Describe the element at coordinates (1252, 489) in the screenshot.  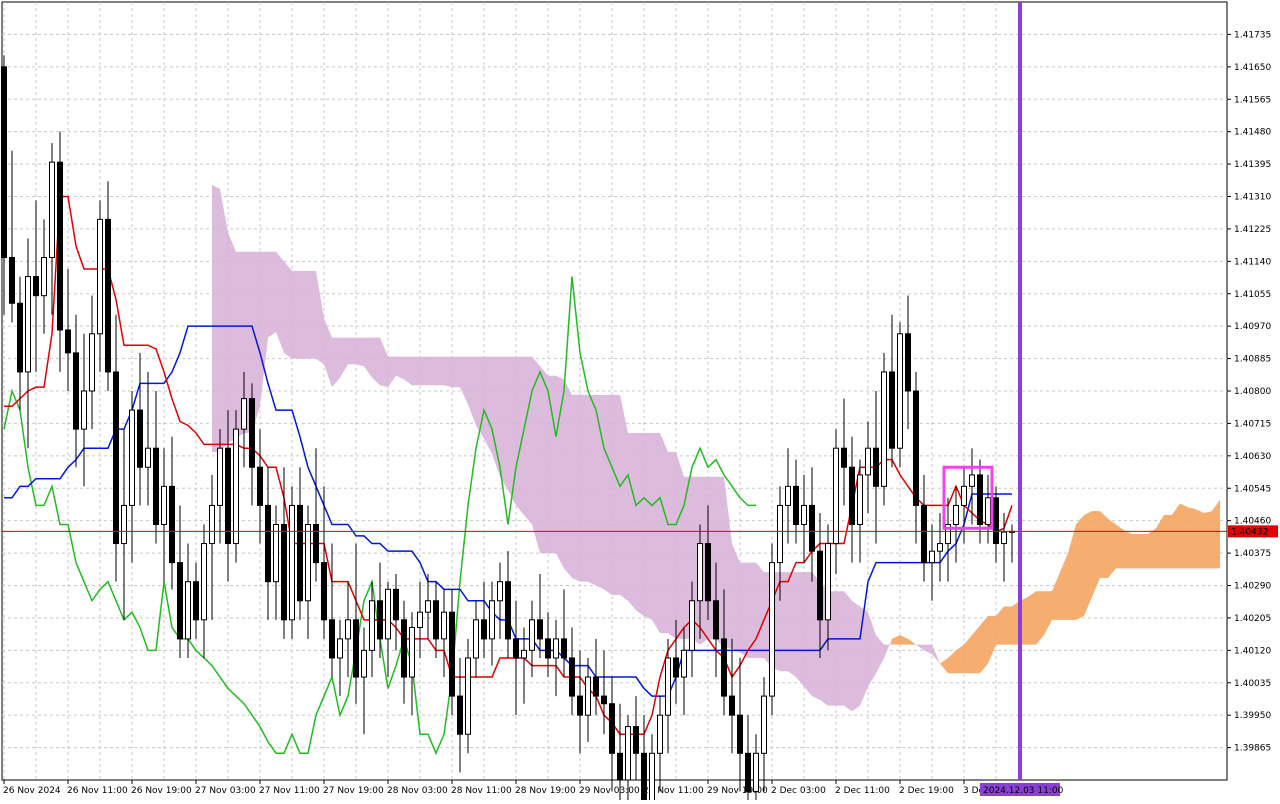
I see `y-tick-label: 1.40545` at that location.